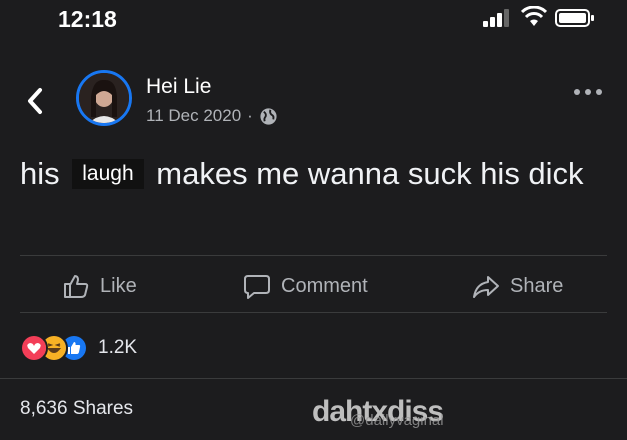 This screenshot has height=440, width=627. Describe the element at coordinates (313, 378) in the screenshot. I see `footer-divider` at that location.